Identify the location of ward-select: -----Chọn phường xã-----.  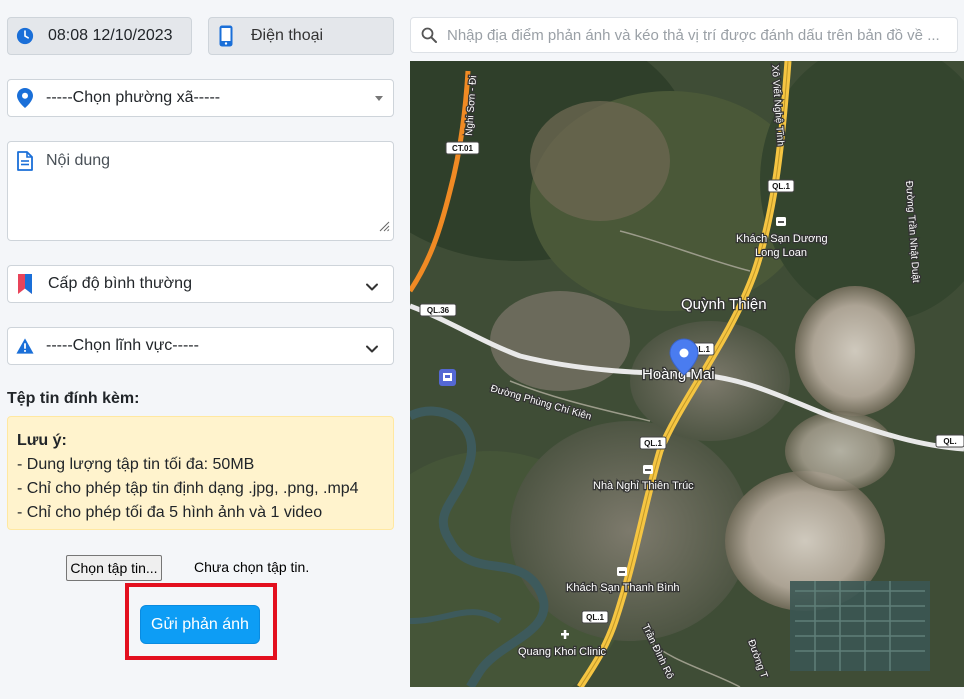
(200, 98).